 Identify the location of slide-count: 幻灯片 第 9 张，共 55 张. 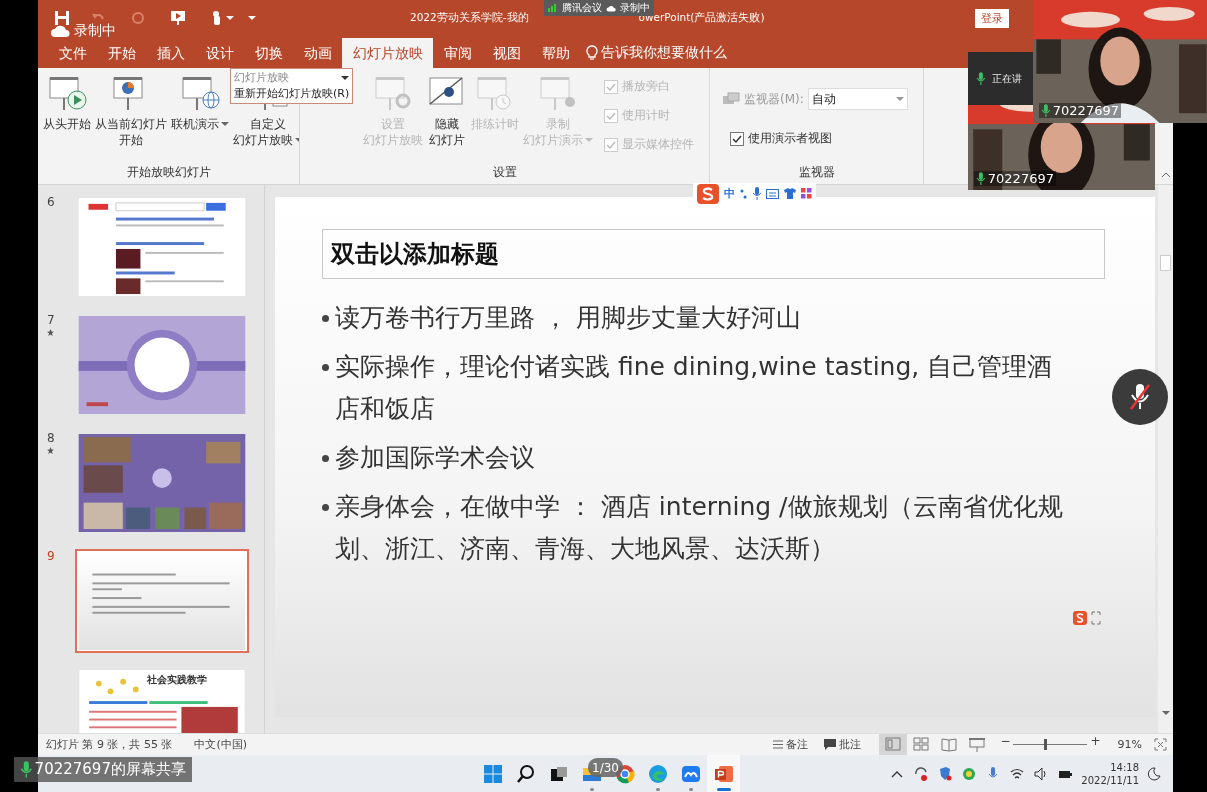
(109, 744).